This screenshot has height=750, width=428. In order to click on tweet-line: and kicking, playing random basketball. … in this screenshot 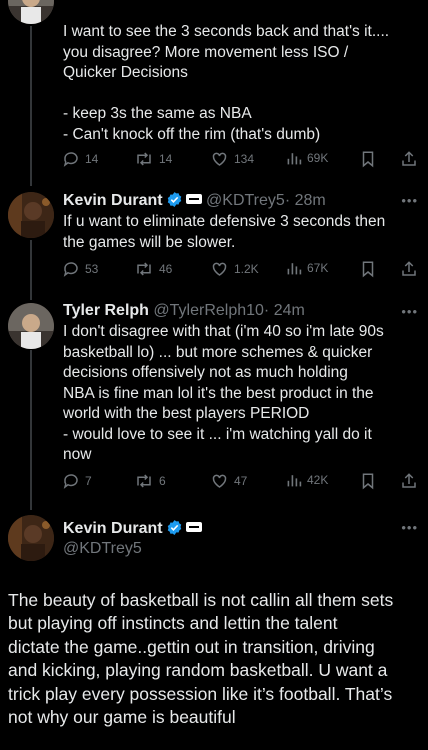, I will do `click(198, 670)`.